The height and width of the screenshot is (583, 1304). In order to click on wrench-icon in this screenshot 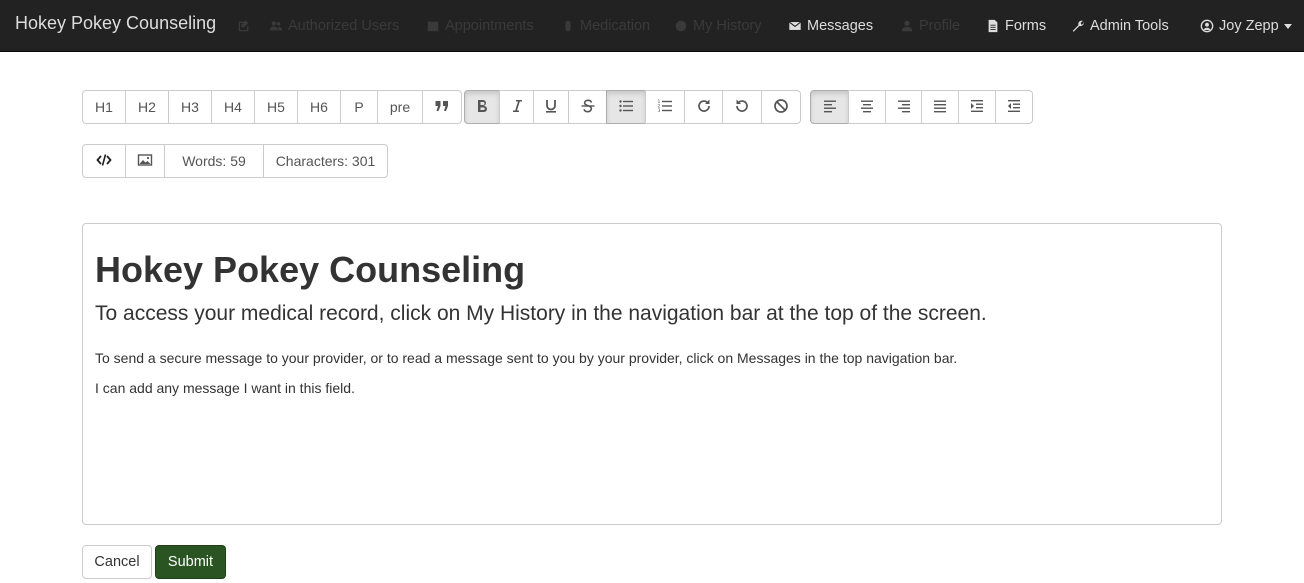, I will do `click(1078, 26)`.